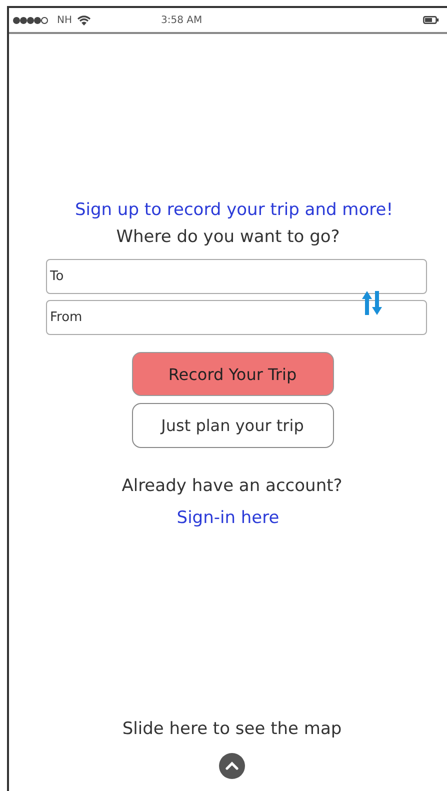  I want to click on map-hint: Slide here to see the map, so click(232, 729).